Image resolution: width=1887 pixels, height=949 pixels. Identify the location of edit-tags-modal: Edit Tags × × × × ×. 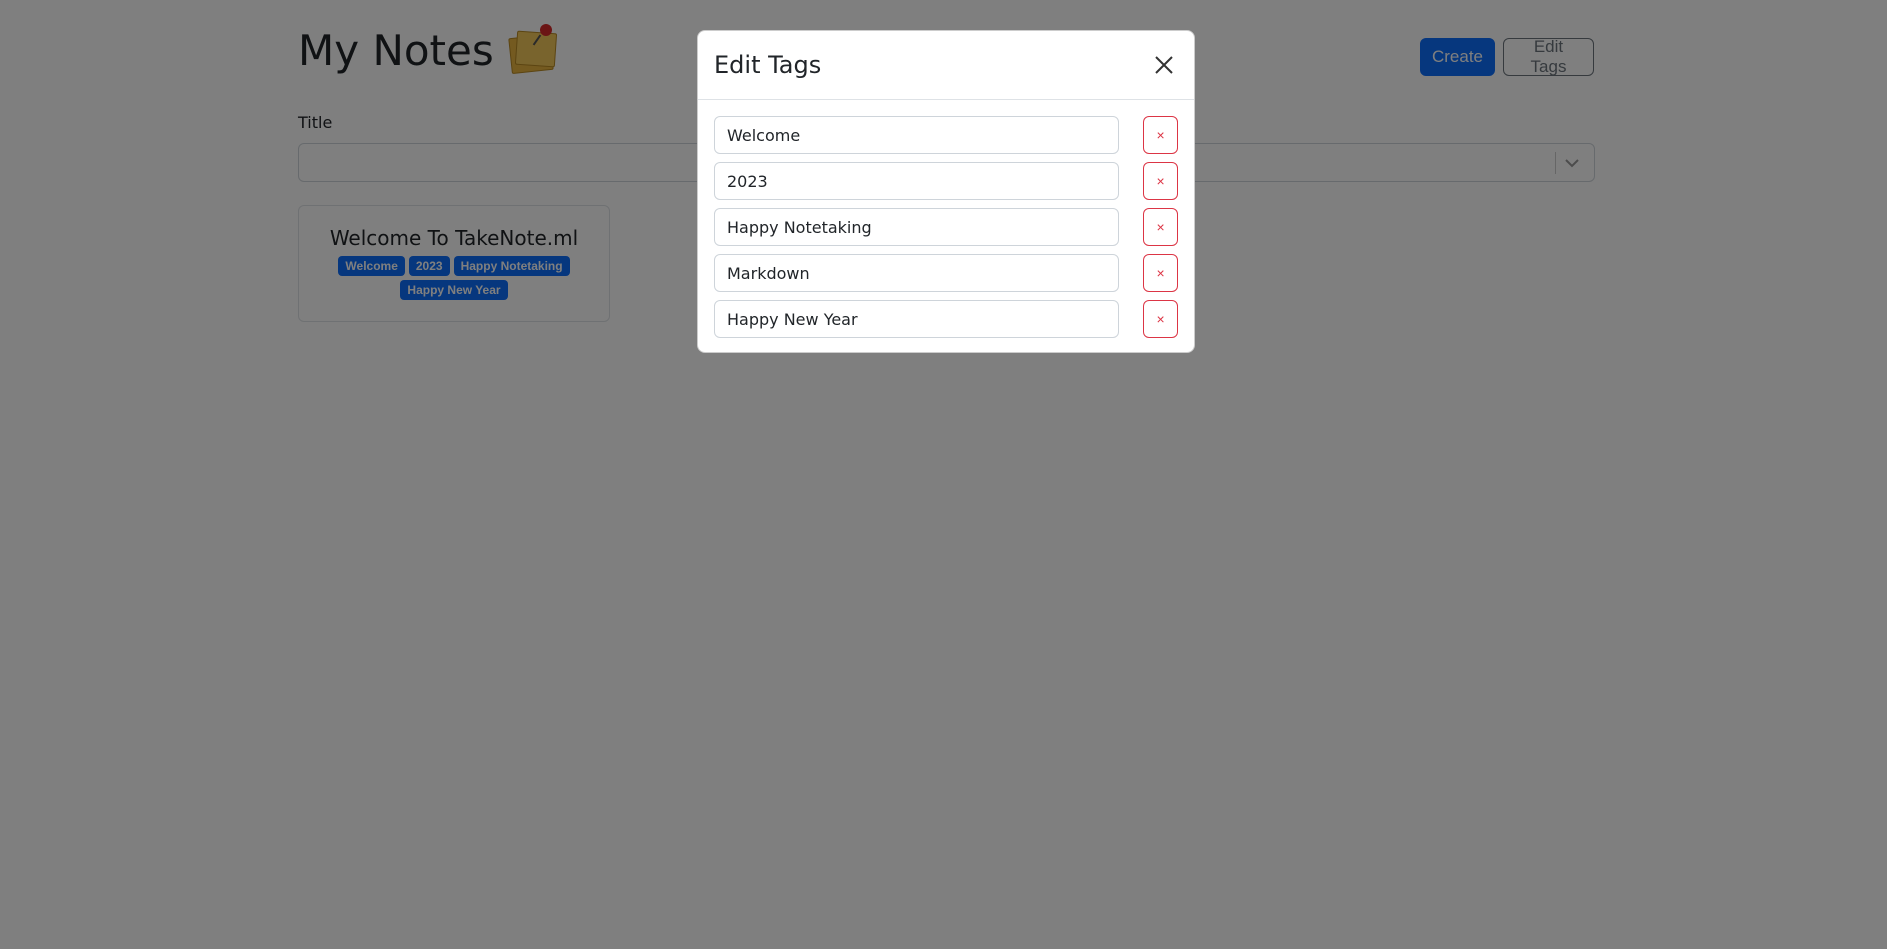
(946, 191).